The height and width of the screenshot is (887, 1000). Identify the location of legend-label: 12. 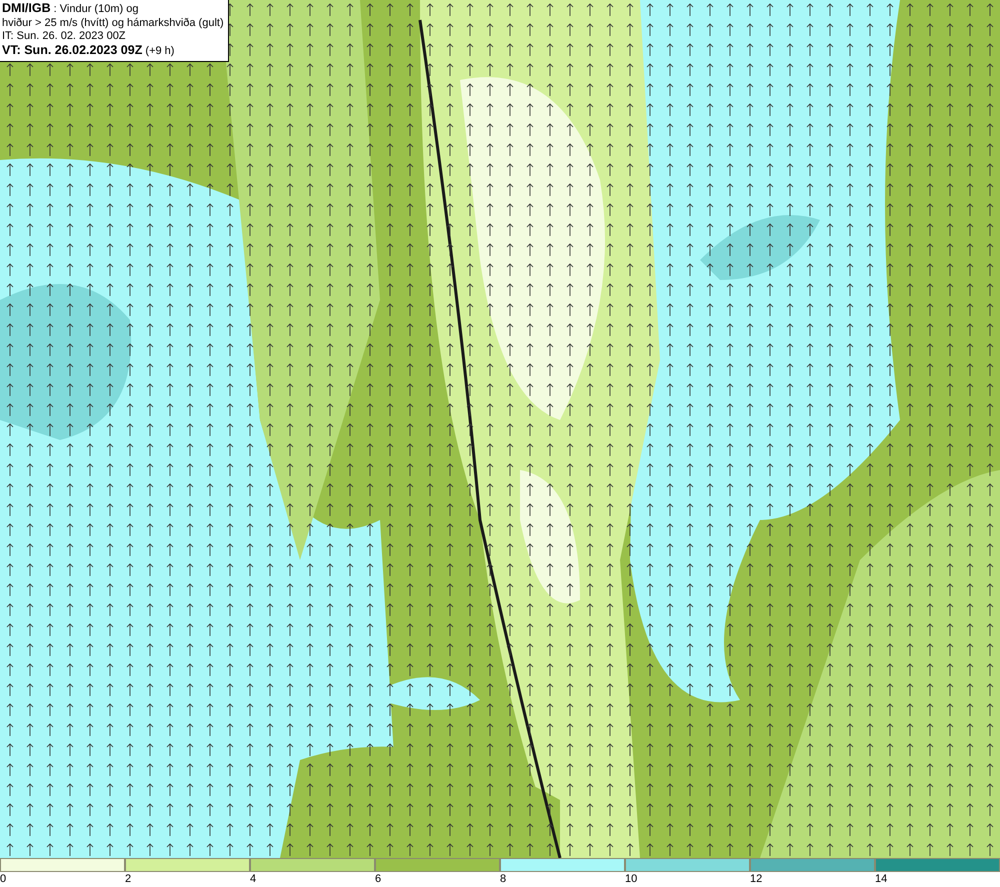
(756, 879).